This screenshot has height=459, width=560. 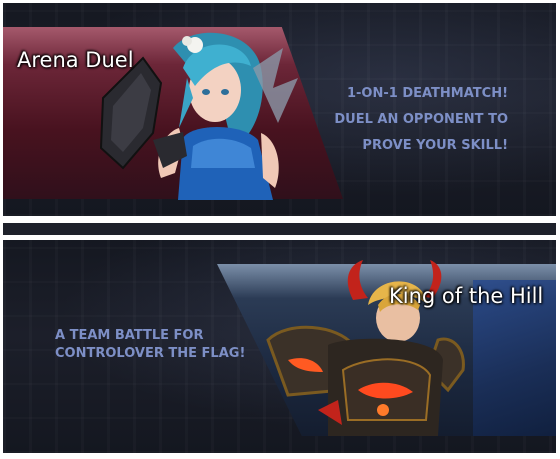 What do you see at coordinates (466, 296) in the screenshot?
I see `king-of-the-hill-title: King of the Hill` at bounding box center [466, 296].